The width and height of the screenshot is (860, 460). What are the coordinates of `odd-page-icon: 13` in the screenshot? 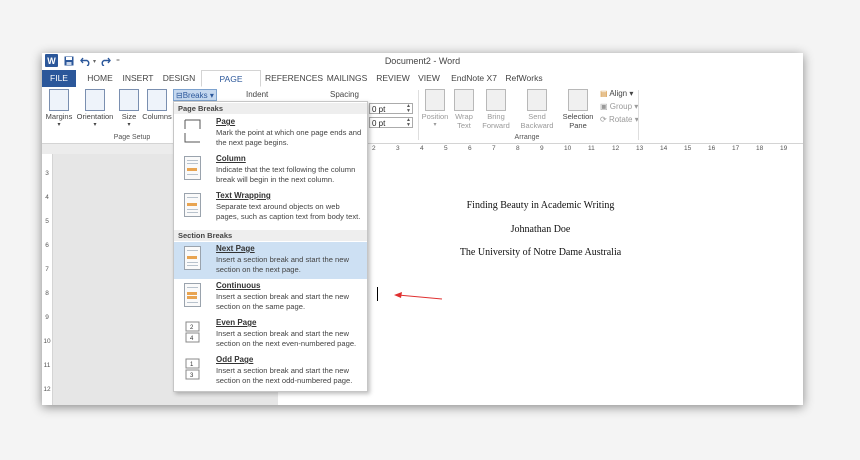 It's located at (192, 369).